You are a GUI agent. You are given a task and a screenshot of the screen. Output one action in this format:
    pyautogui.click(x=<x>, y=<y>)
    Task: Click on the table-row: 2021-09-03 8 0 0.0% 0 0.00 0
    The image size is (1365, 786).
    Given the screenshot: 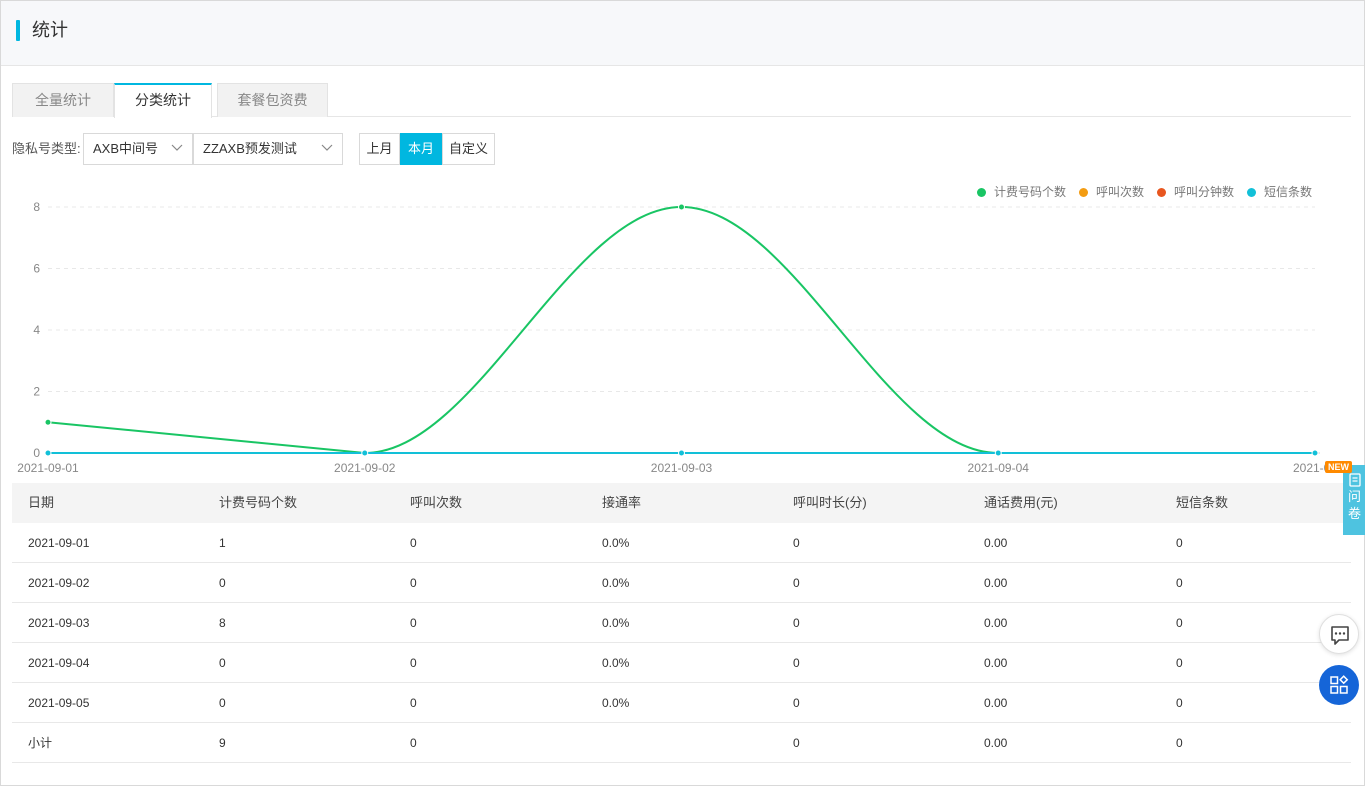 What is the action you would take?
    pyautogui.click(x=681, y=623)
    